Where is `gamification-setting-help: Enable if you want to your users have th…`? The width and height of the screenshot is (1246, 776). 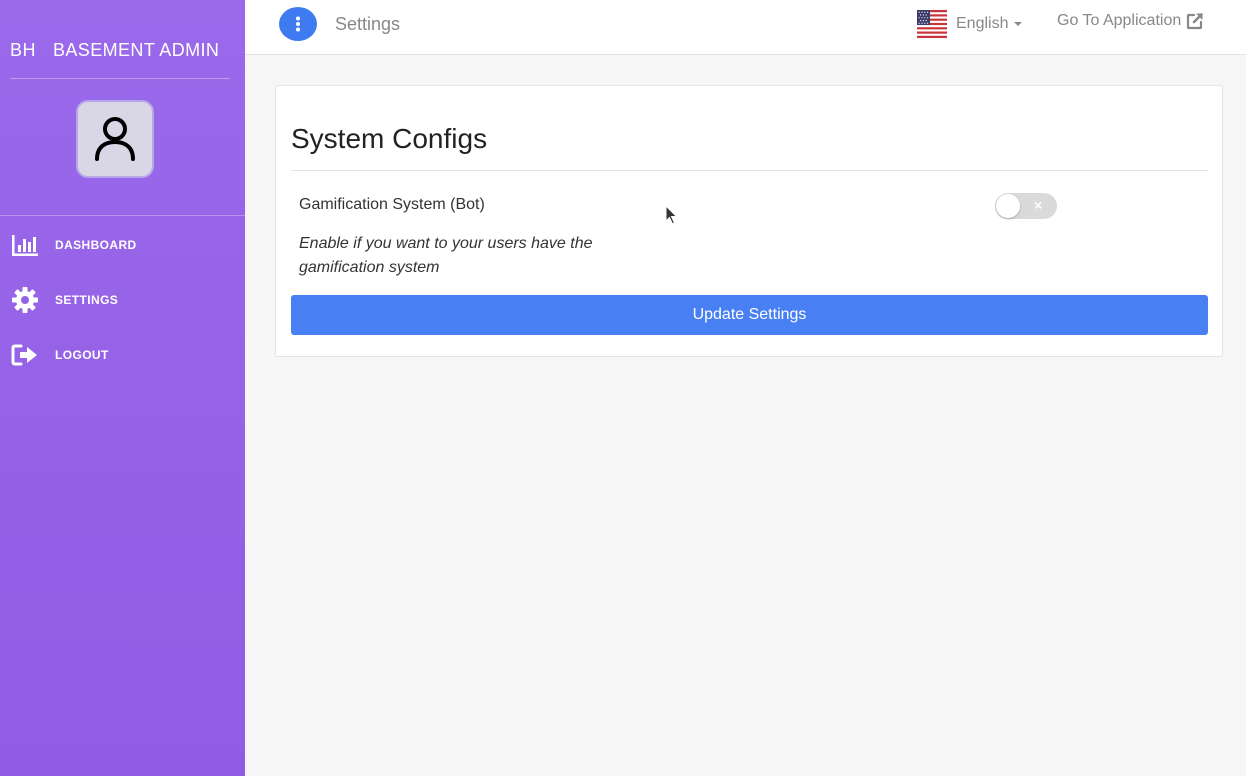
gamification-setting-help: Enable if you want to your users have th… is located at coordinates (446, 255).